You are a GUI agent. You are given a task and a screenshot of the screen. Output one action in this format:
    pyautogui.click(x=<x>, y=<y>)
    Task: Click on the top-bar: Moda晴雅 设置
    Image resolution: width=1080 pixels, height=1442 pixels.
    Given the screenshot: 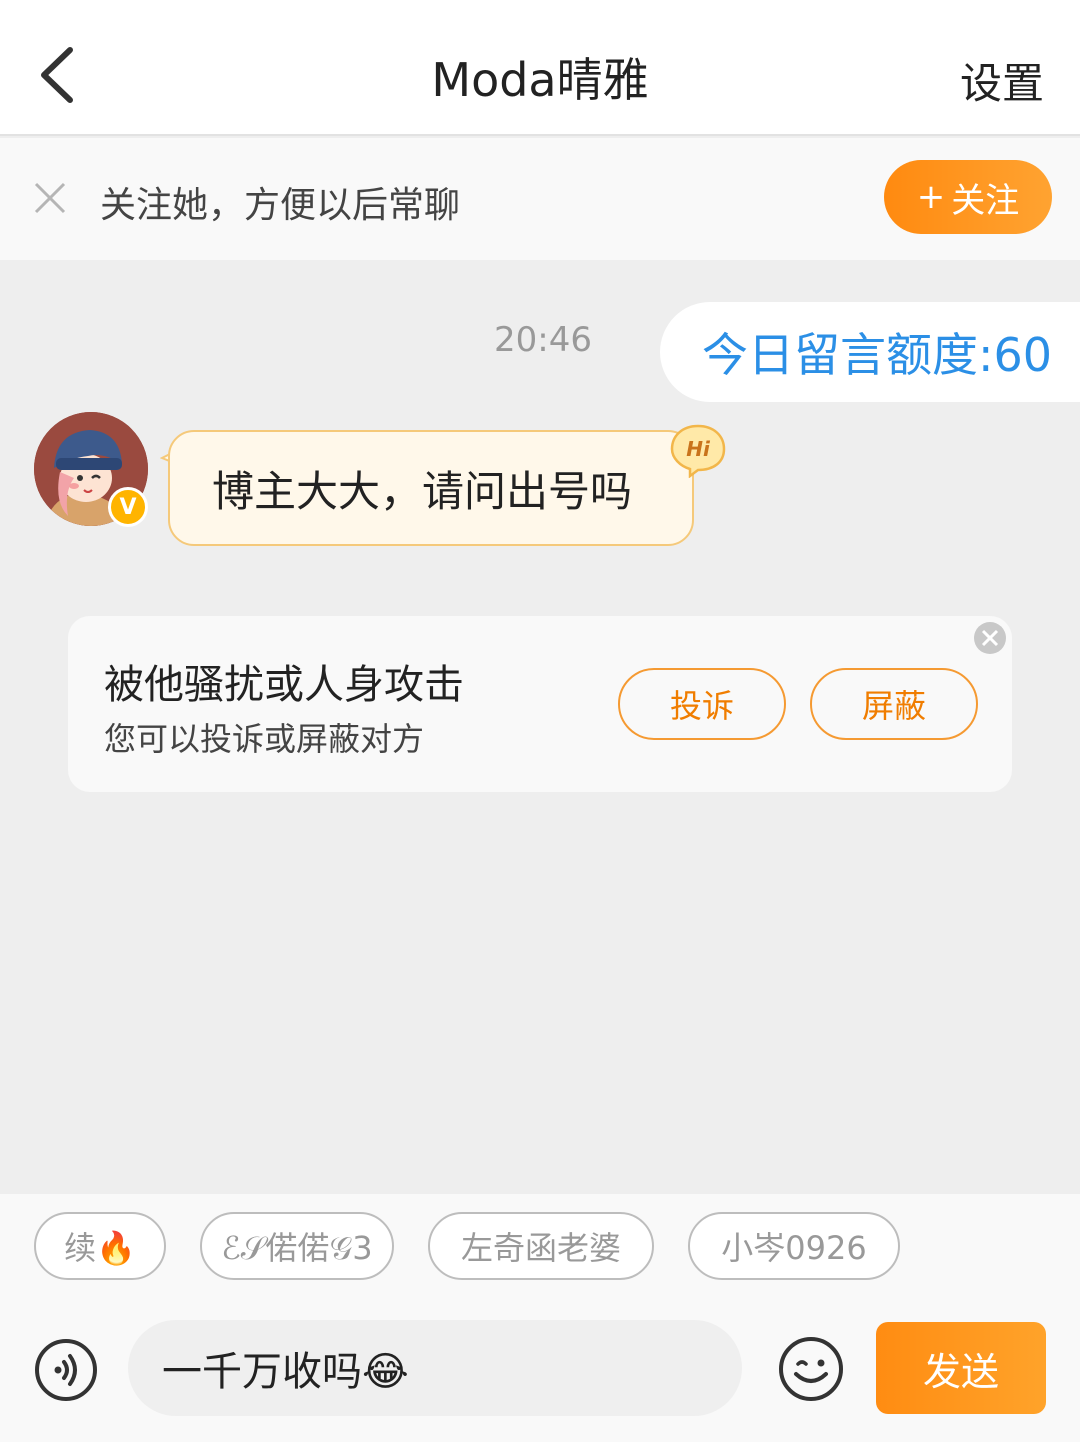 What is the action you would take?
    pyautogui.click(x=540, y=68)
    